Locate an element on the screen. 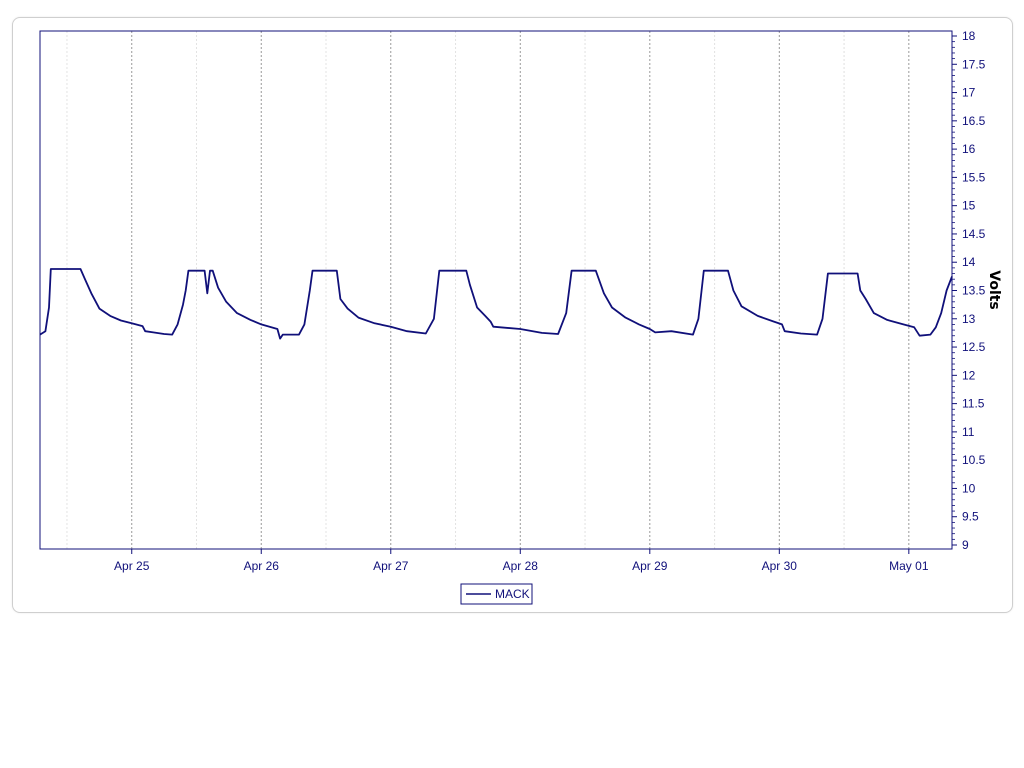 The image size is (1024, 768). y-tick-label: 15.5 is located at coordinates (974, 177).